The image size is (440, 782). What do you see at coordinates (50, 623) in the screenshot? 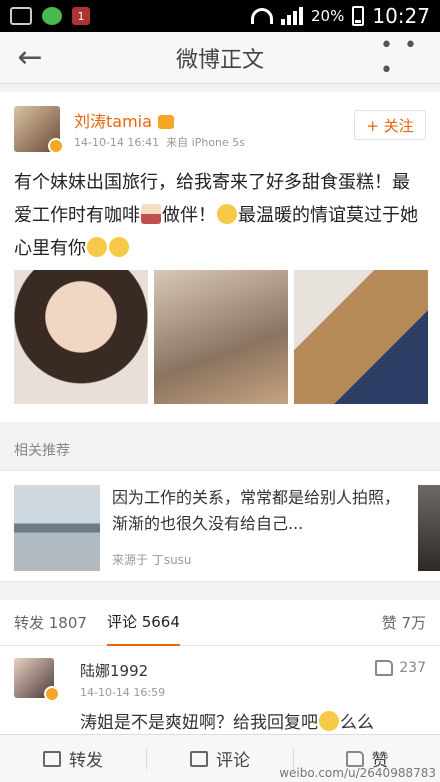
I see `tab-reposts: 转发 1807` at bounding box center [50, 623].